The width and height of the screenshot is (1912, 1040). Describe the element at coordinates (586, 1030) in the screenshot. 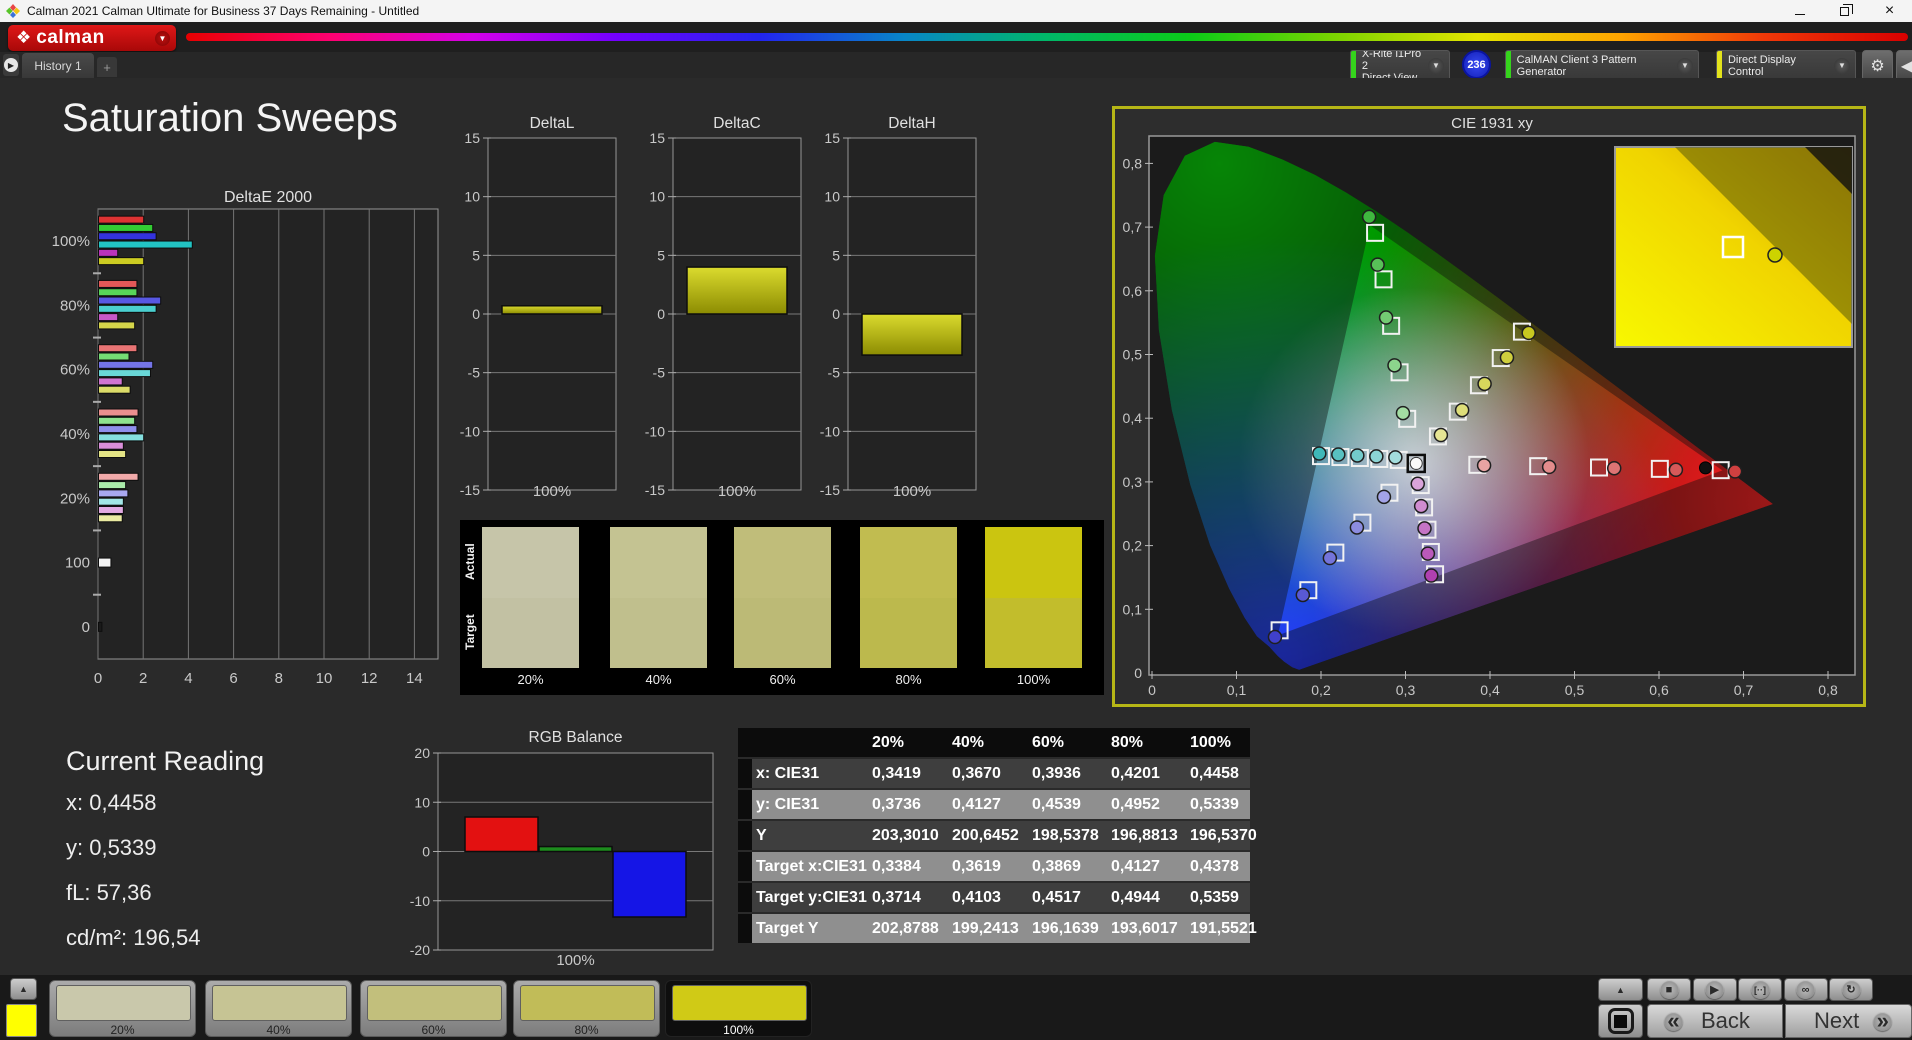

I see `pattern-label: 80%` at that location.